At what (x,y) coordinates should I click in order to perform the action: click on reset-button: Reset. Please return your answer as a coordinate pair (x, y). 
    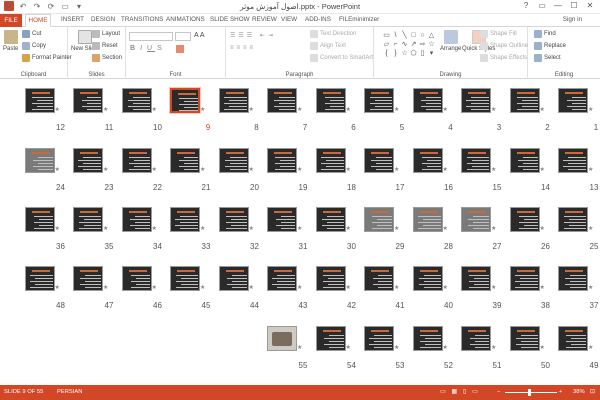
    Looking at the image, I should click on (105, 46).